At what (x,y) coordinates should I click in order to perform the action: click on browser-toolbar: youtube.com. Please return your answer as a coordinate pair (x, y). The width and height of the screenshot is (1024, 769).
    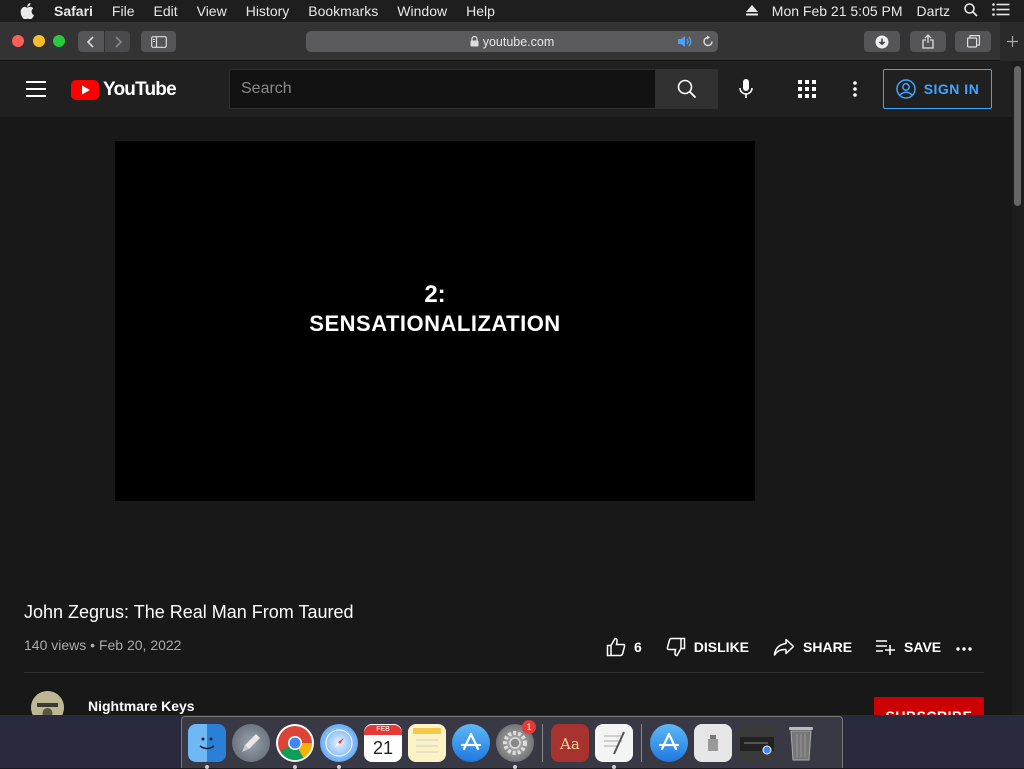
    Looking at the image, I should click on (512, 41).